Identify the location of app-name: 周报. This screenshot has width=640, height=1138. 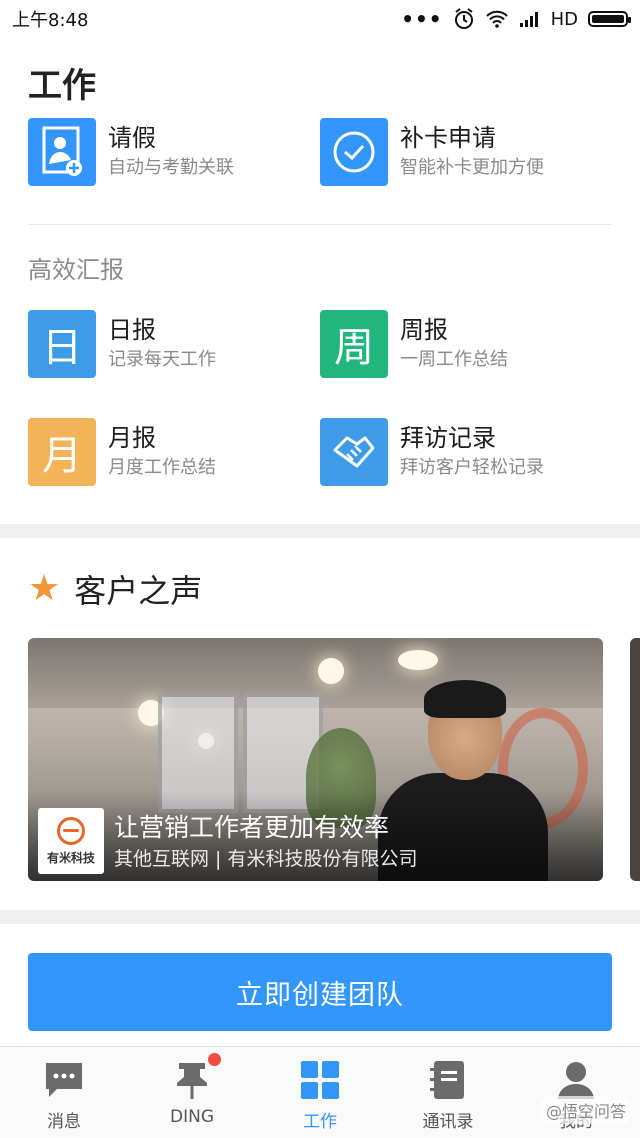
(424, 330).